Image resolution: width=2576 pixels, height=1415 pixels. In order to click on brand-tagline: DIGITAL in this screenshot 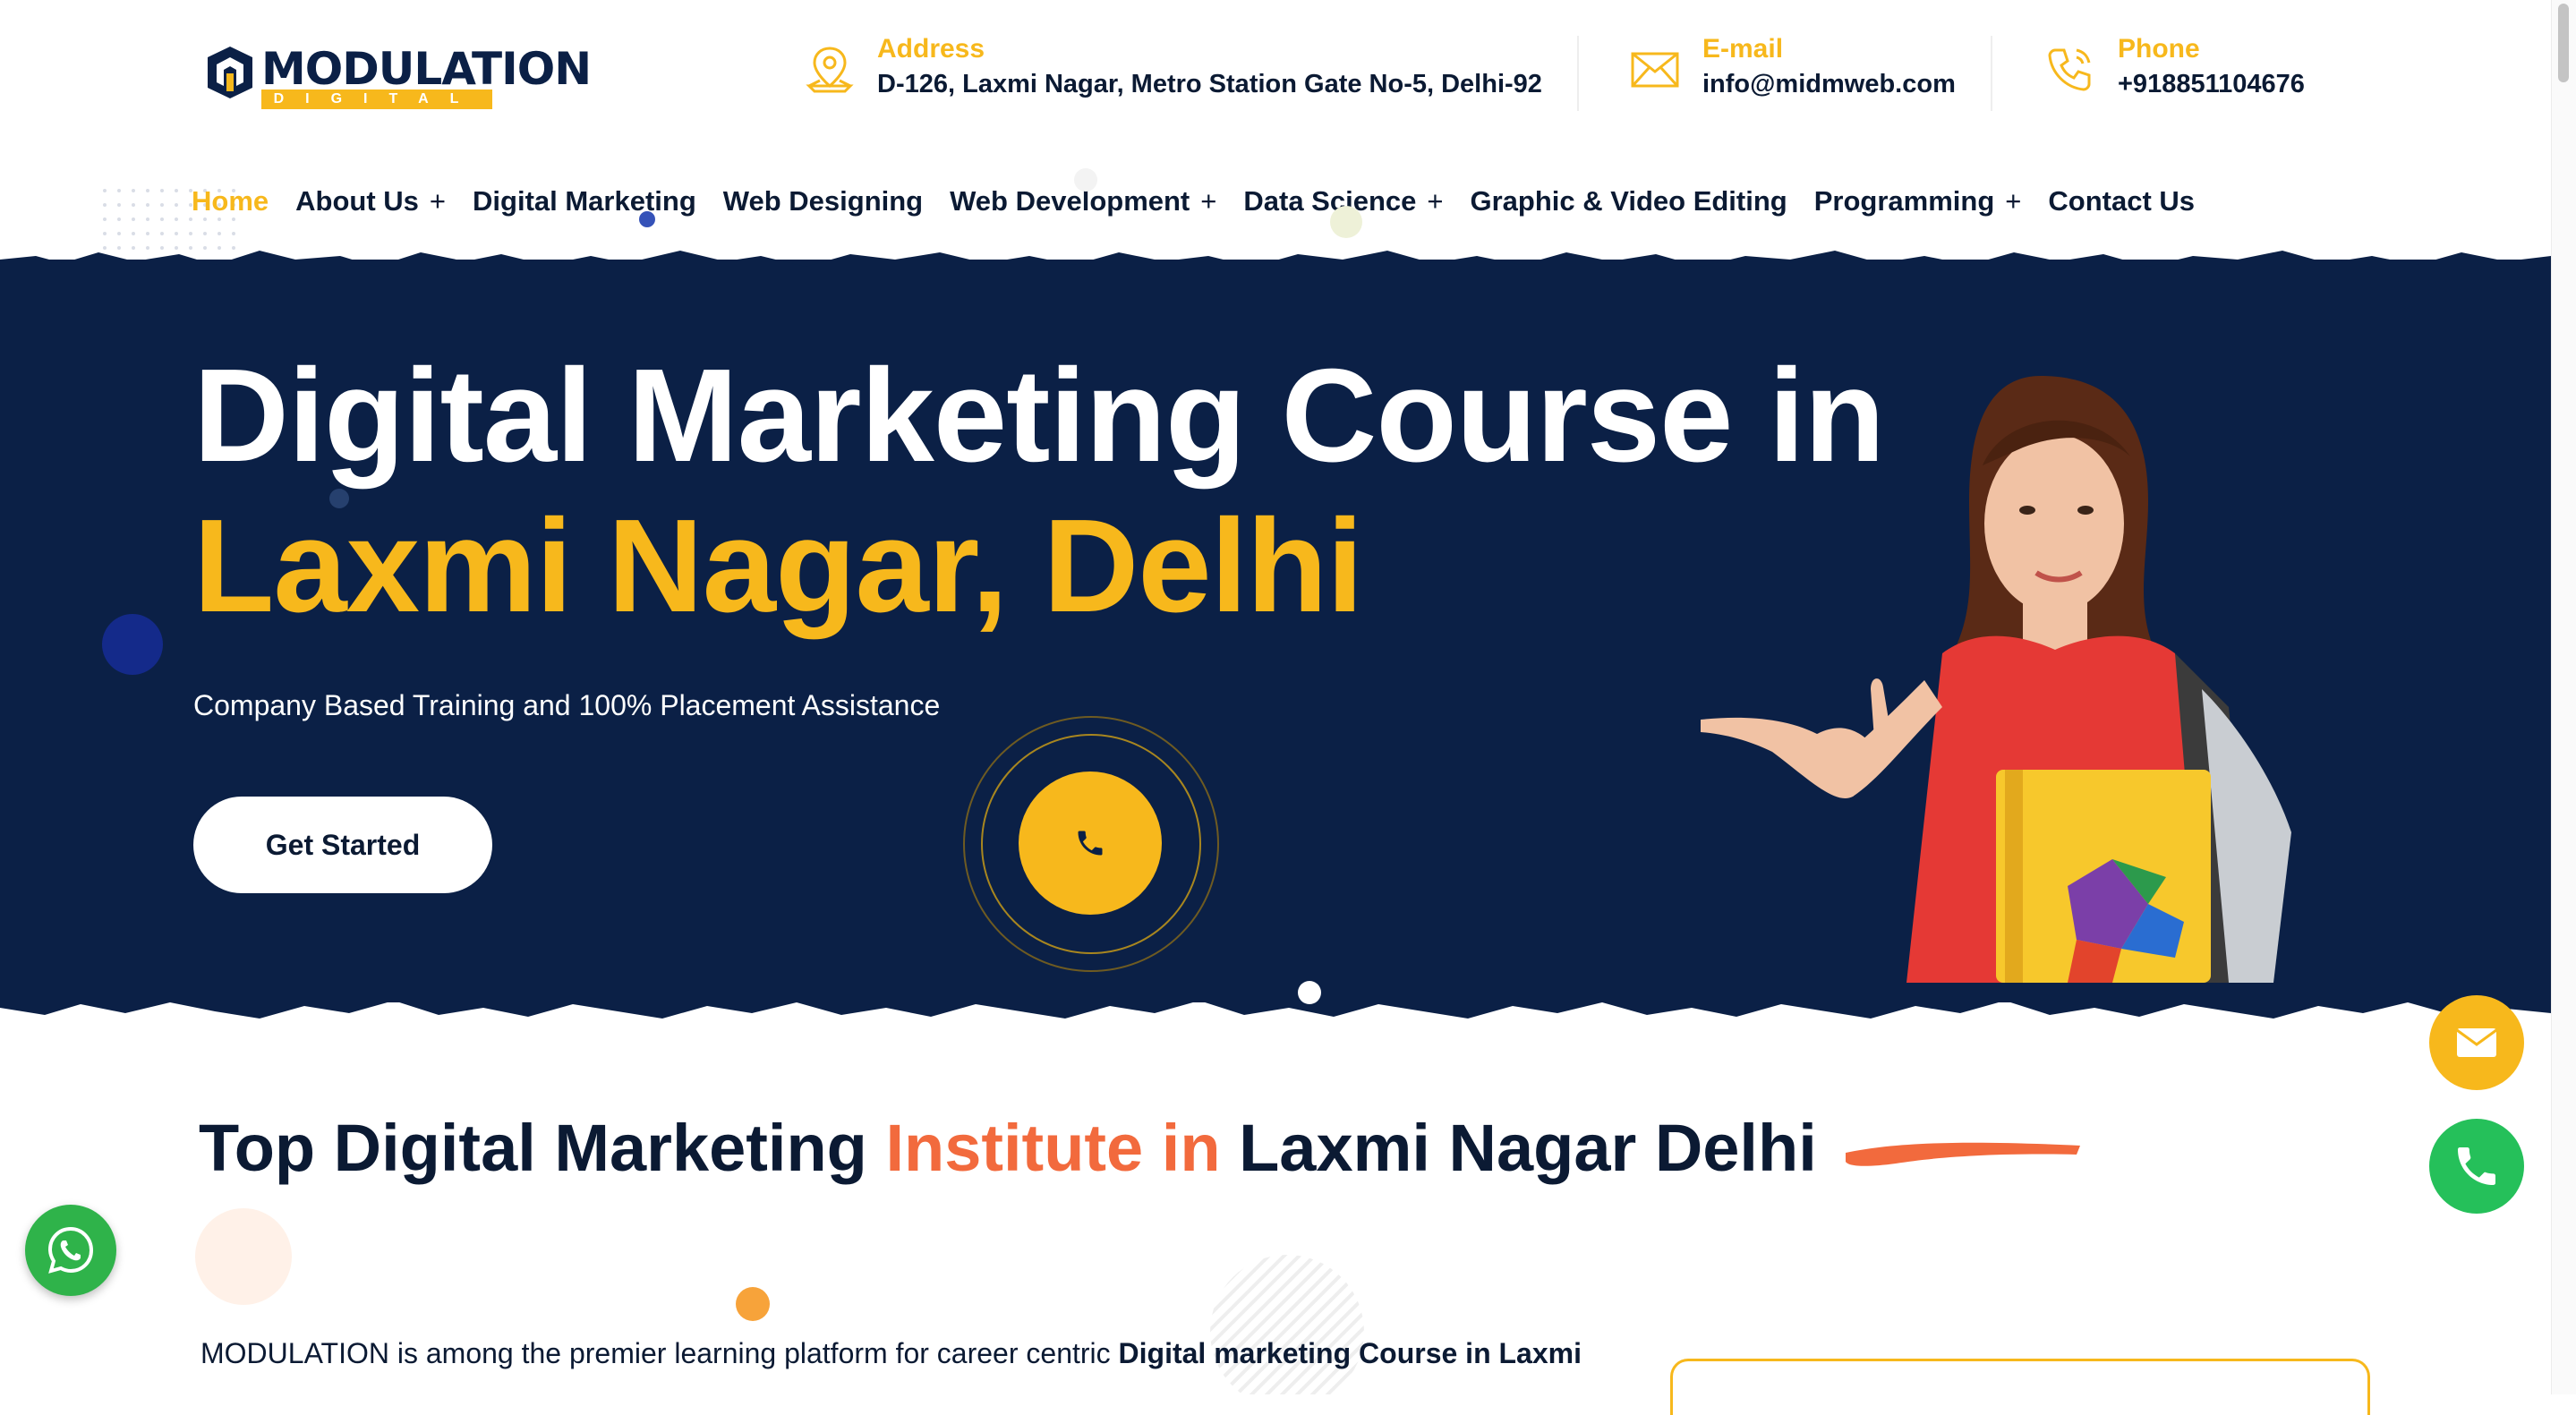, I will do `click(376, 99)`.